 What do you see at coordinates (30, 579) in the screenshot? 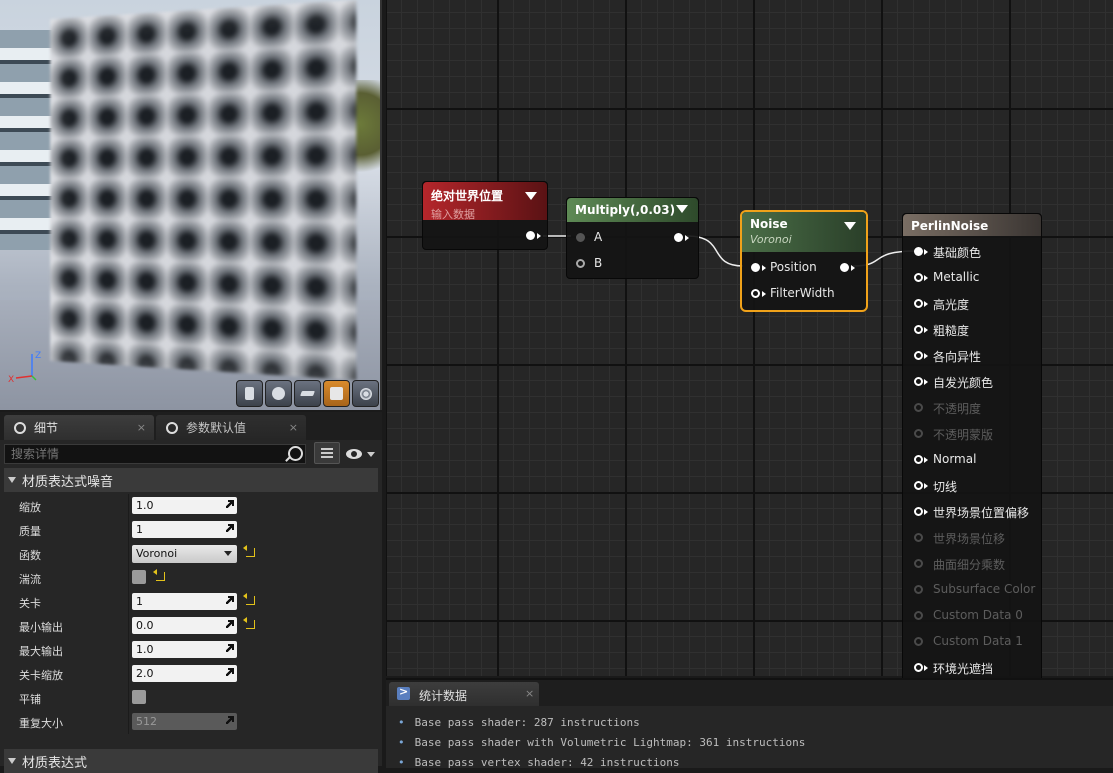
I see `property-label: 湍流` at bounding box center [30, 579].